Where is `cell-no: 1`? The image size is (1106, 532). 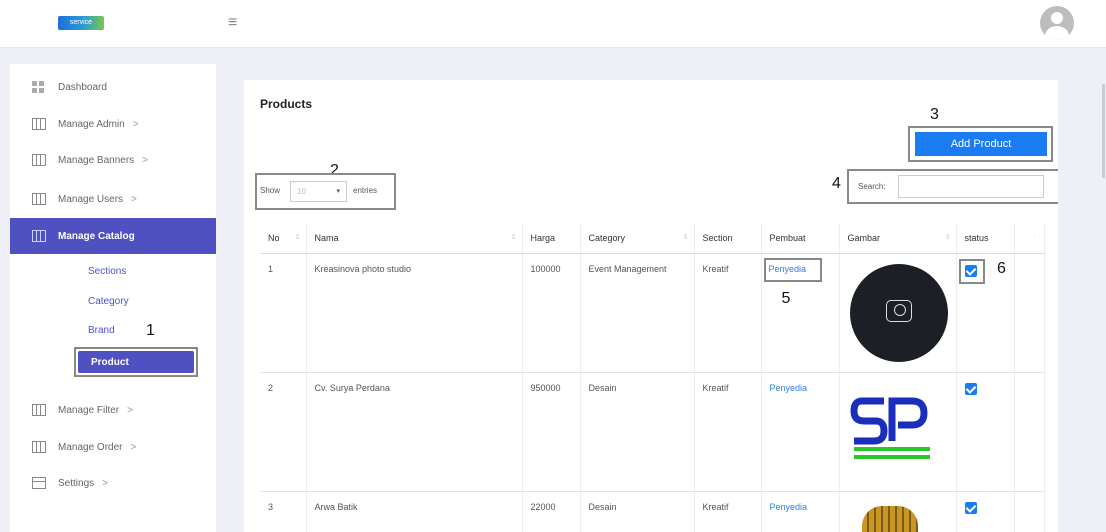
cell-no: 1 is located at coordinates (283, 313).